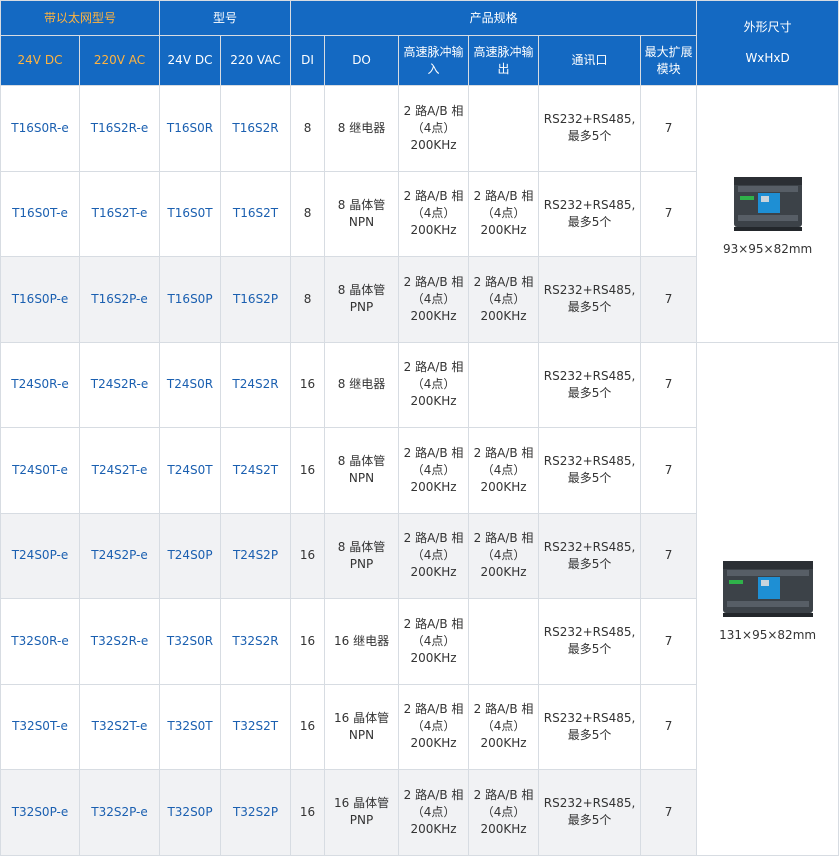  I want to click on model-220vac-ethernet: T32S2P-e, so click(119, 812).